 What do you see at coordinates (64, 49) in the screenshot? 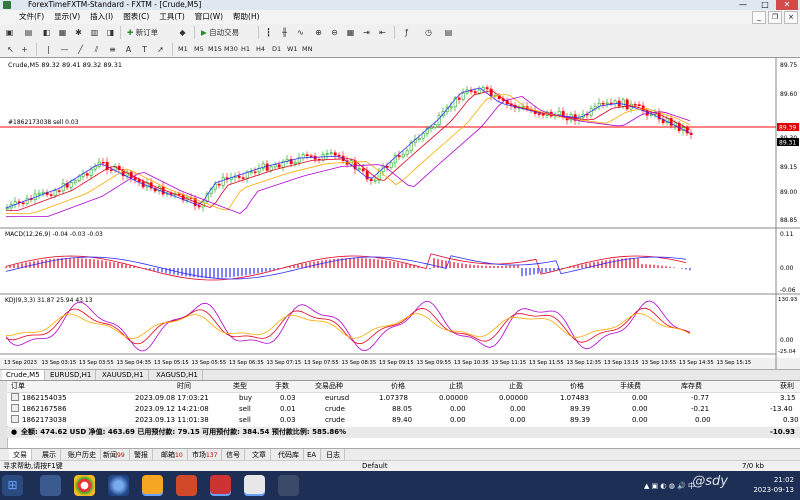
I see `horizontal-line-icon: —` at bounding box center [64, 49].